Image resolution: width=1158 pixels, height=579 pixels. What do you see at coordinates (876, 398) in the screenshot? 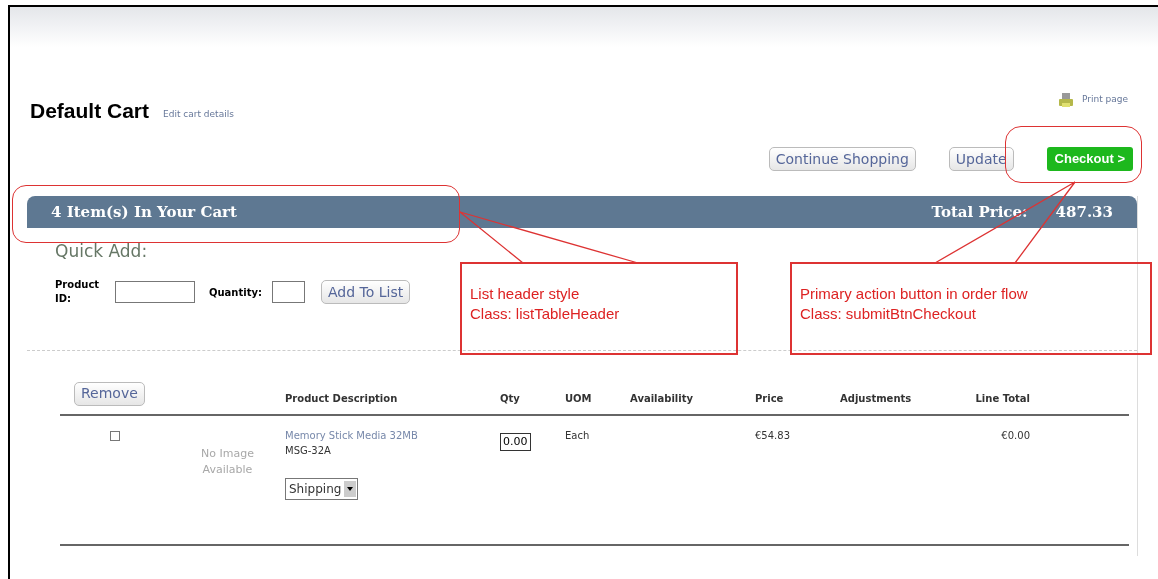
I see `column-header: Adjustments` at bounding box center [876, 398].